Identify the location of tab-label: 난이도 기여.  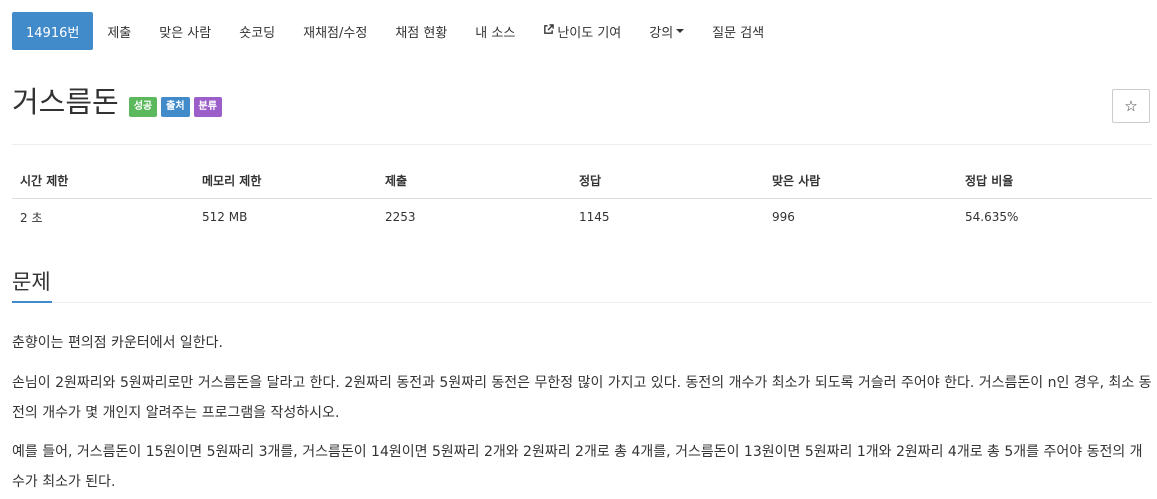
(589, 33).